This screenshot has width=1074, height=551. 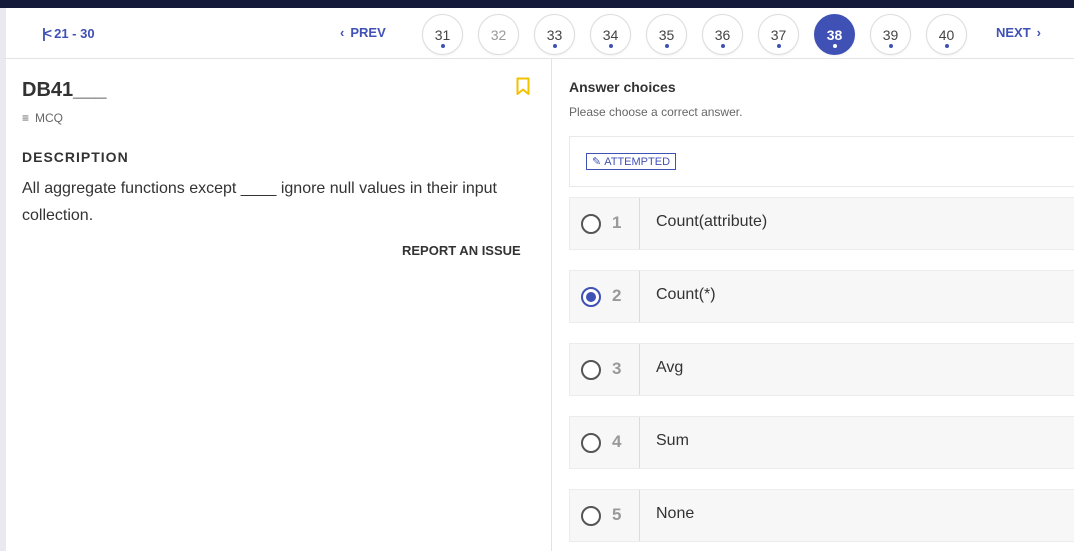 I want to click on report-issue-button: REPORT AN ISSUE, so click(x=461, y=250).